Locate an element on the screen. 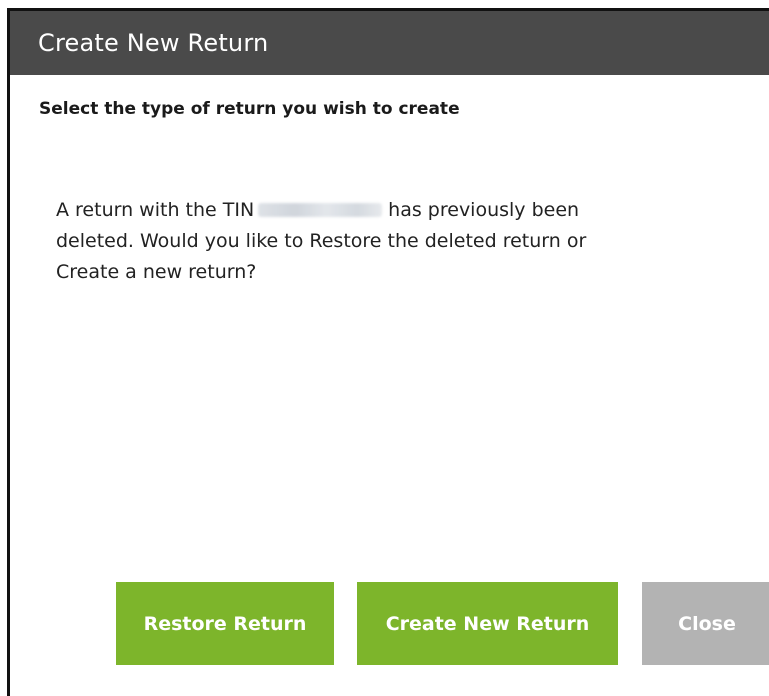 Image resolution: width=769 pixels, height=696 pixels. message-line-1: A return with the TIN has previously been is located at coordinates (386, 210).